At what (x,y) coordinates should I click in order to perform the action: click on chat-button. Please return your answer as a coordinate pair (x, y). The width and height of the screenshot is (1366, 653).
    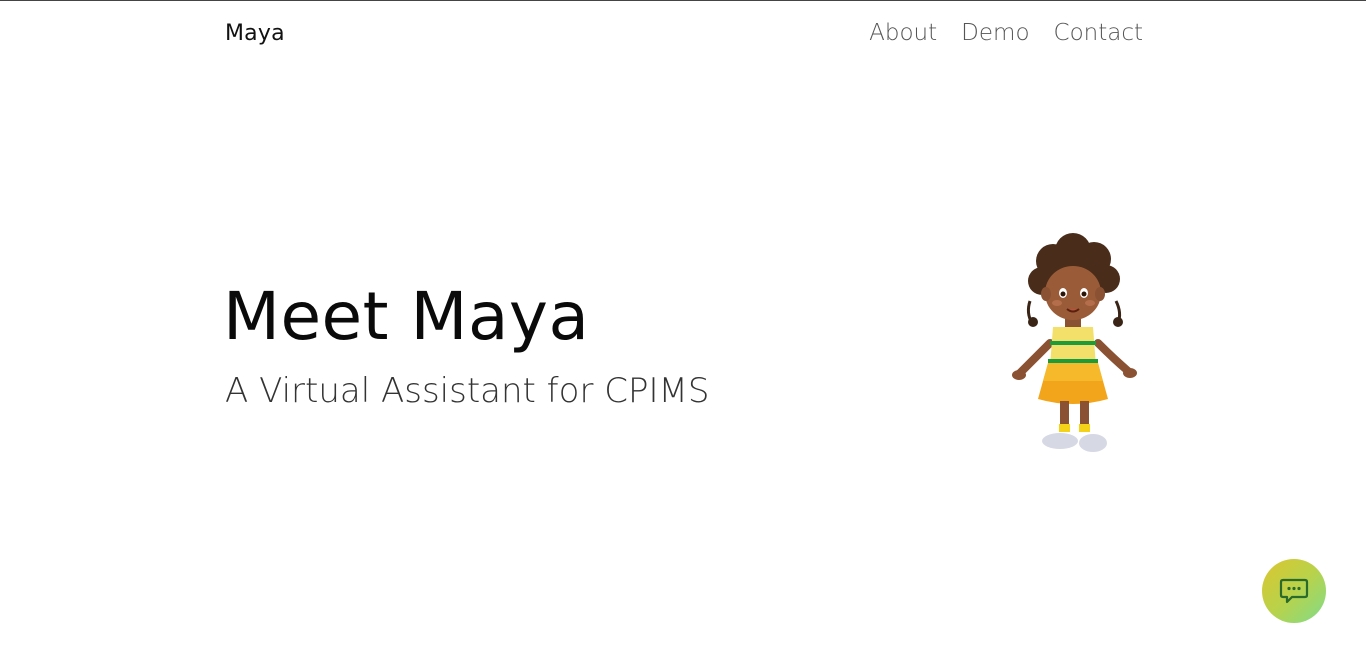
    Looking at the image, I should click on (1294, 591).